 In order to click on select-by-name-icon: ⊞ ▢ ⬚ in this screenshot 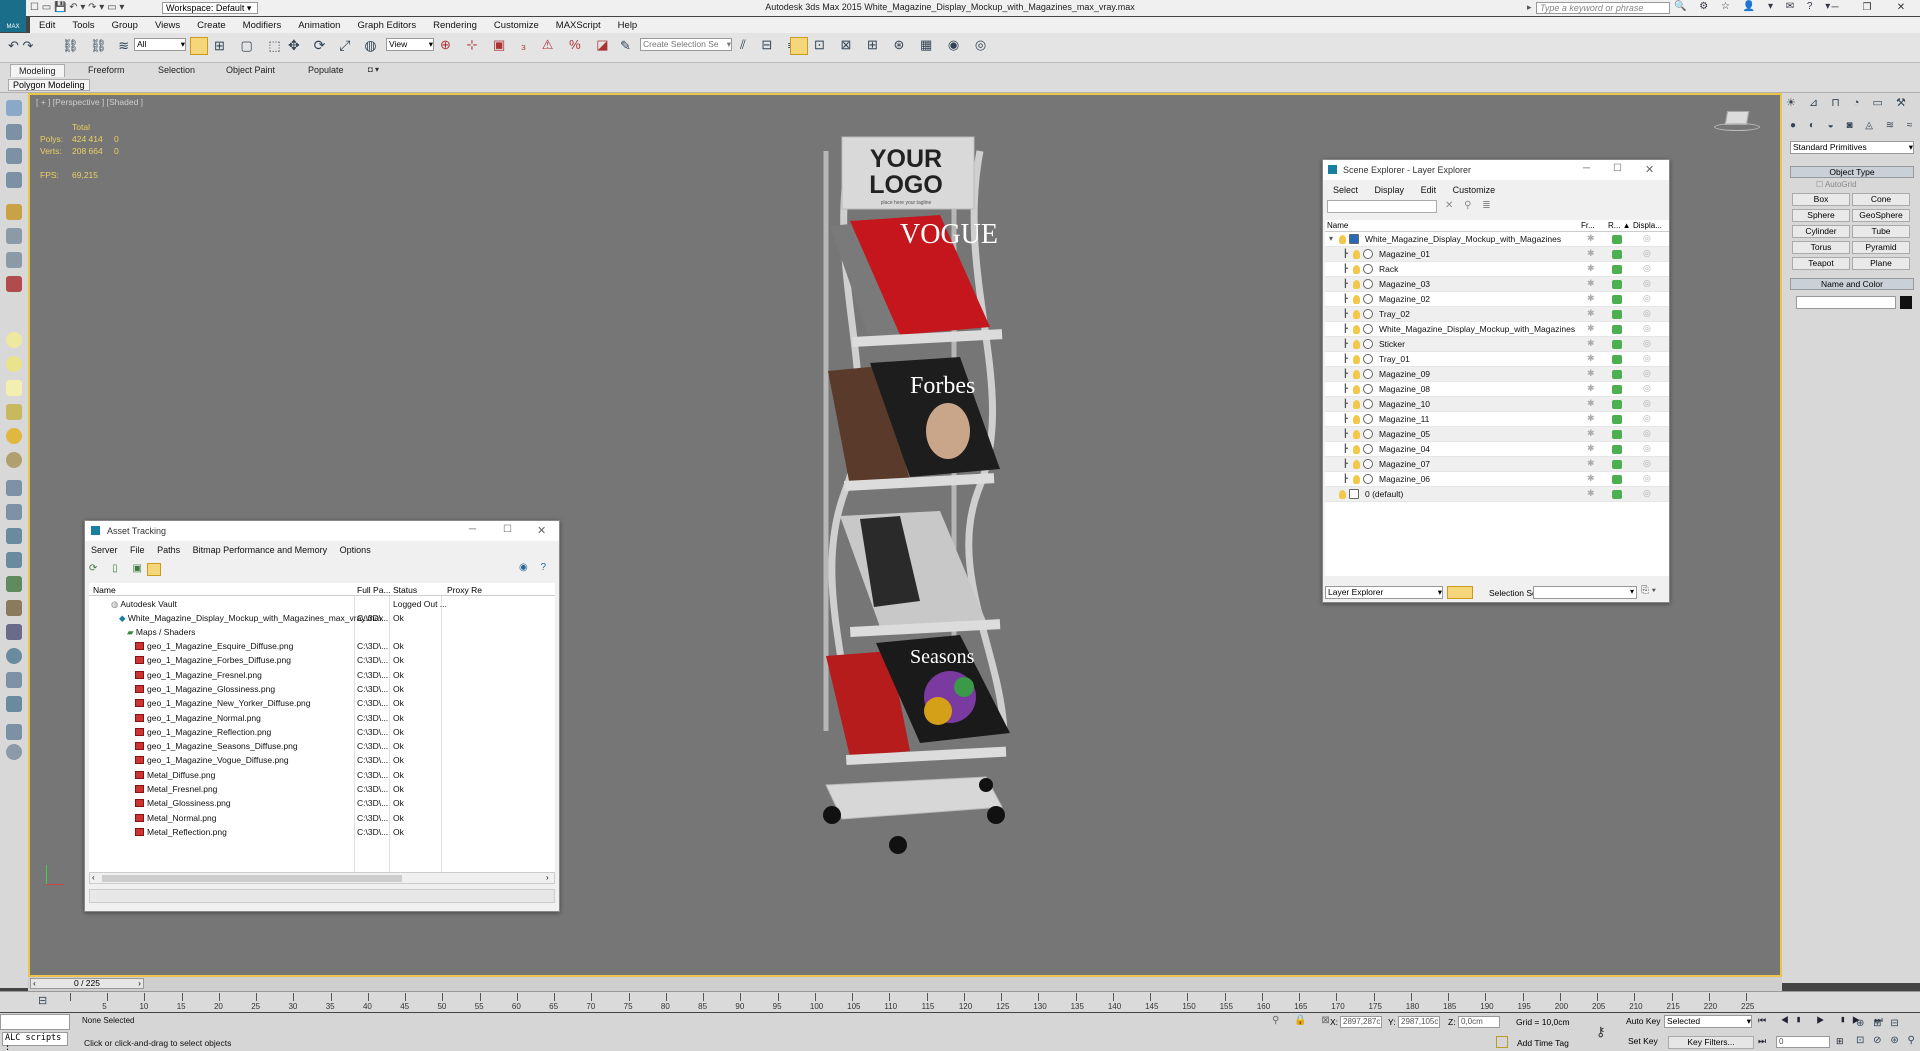, I will do `click(250, 46)`.